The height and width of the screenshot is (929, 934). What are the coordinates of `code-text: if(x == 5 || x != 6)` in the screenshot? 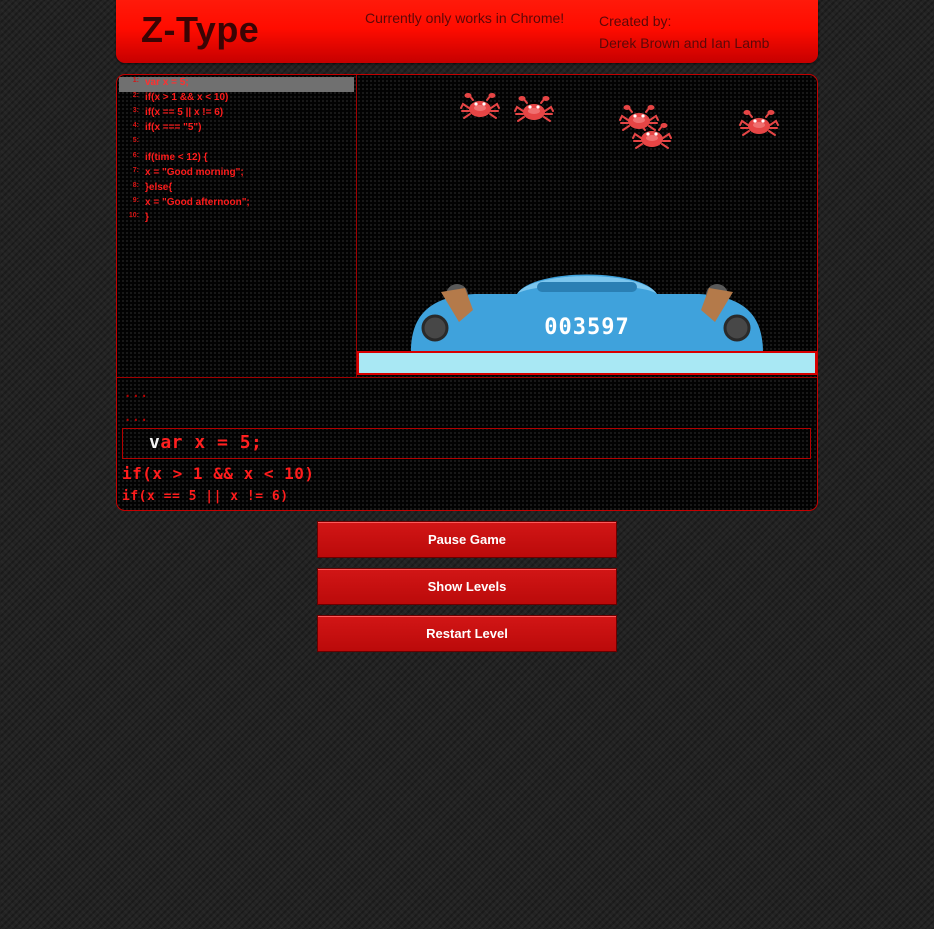 It's located at (184, 112).